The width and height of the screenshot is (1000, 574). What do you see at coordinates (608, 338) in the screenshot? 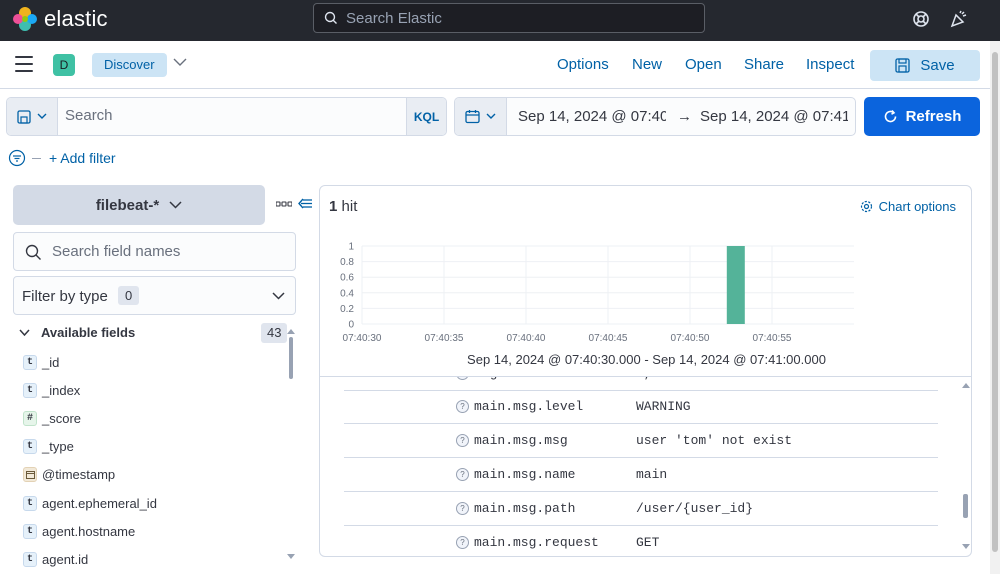
I see `x-tick-label: 07:40:45` at bounding box center [608, 338].